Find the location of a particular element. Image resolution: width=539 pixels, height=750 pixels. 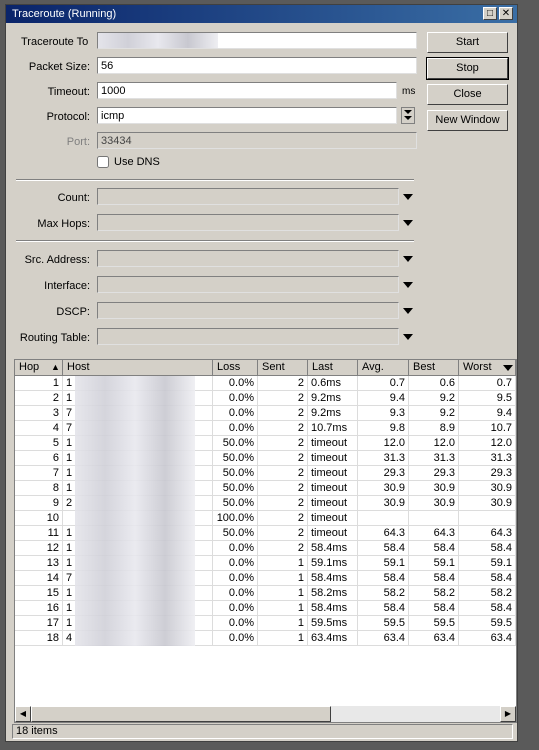

cell-last: 63.4ms is located at coordinates (333, 638).